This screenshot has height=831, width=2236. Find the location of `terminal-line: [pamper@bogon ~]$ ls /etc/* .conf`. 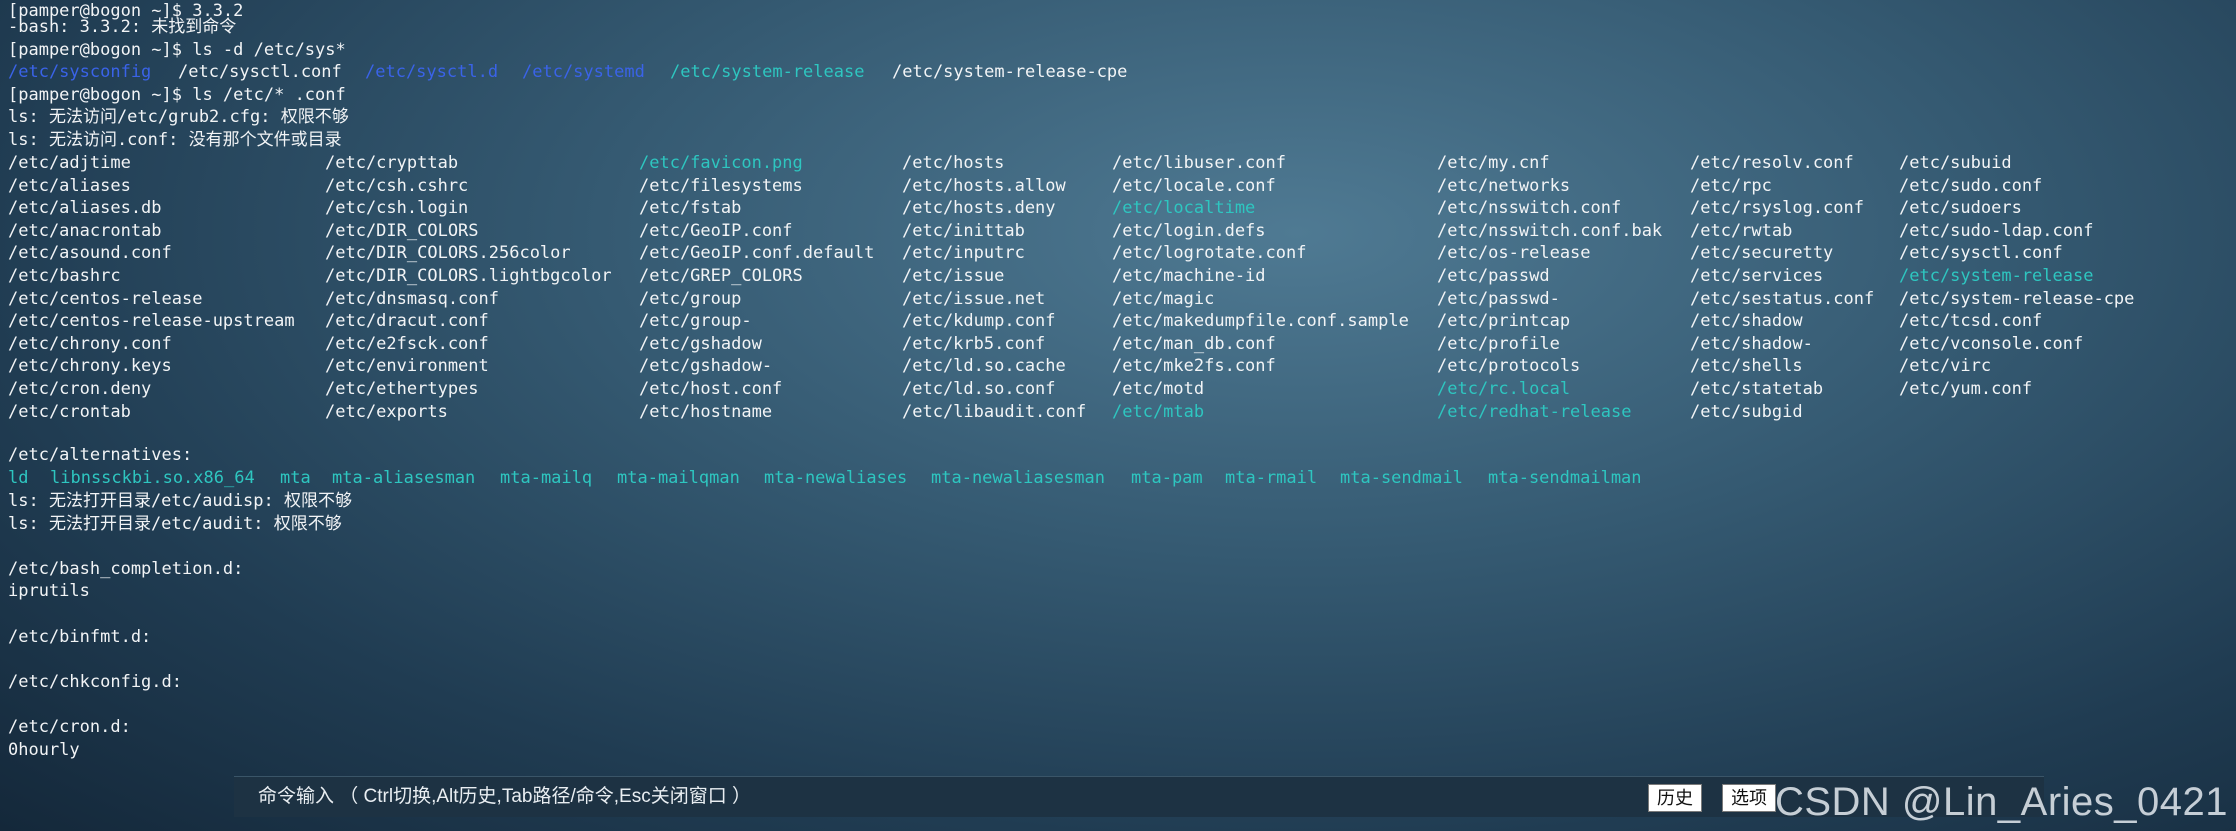

terminal-line: [pamper@bogon ~]$ ls /etc/* .conf is located at coordinates (177, 95).